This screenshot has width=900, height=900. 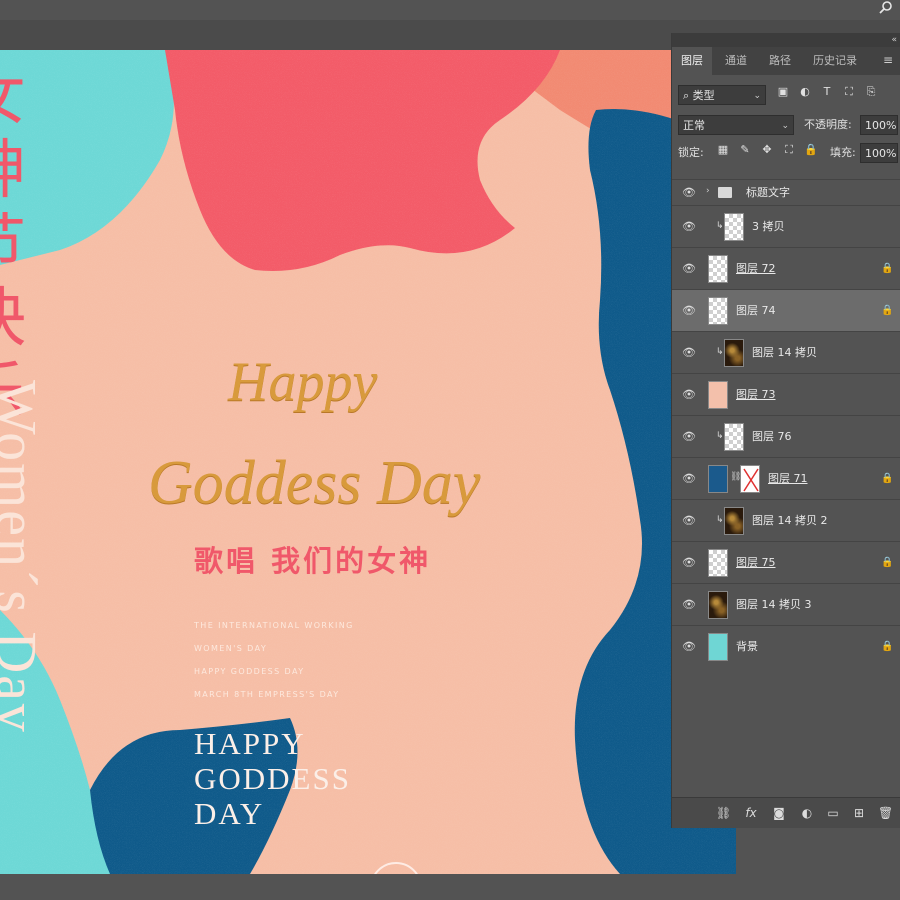 I want to click on new-layer-icon: ⊞, so click(x=859, y=813).